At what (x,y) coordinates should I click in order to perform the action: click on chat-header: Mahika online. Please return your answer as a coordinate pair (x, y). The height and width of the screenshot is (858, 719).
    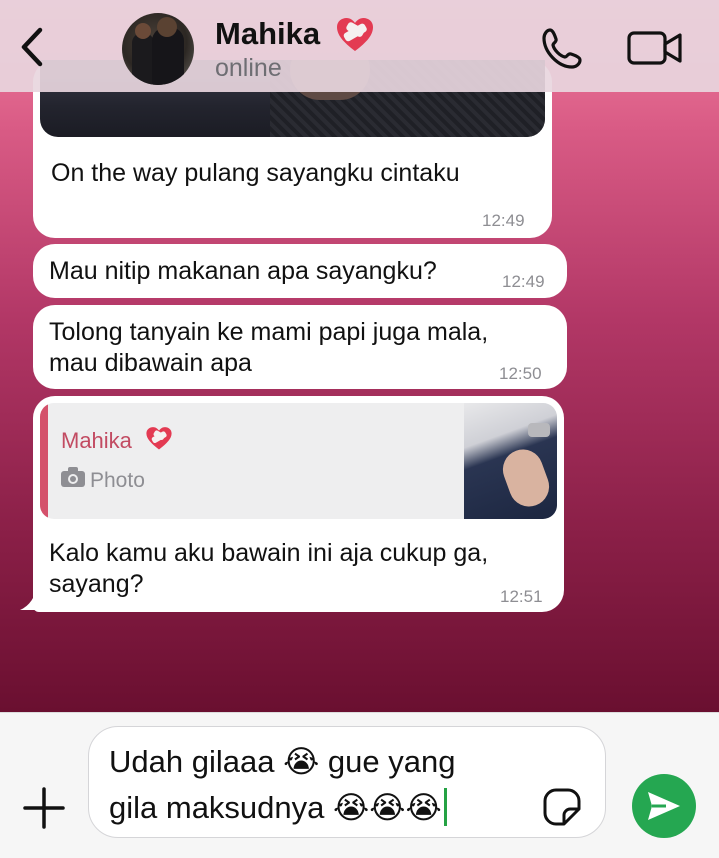
    Looking at the image, I should click on (359, 46).